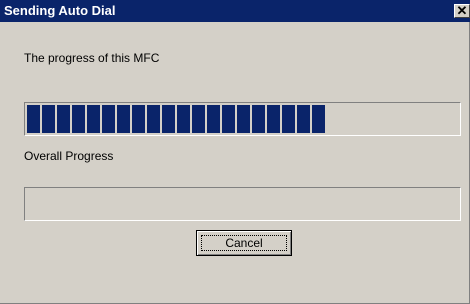 Image resolution: width=470 pixels, height=304 pixels. I want to click on close-icon: ✕, so click(462, 10).